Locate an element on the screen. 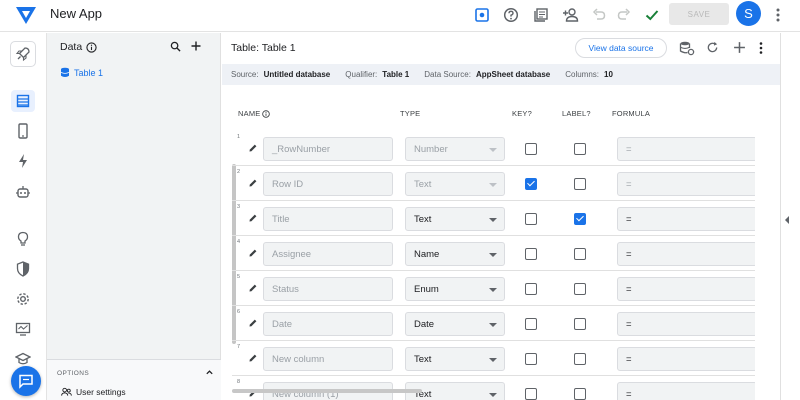 The height and width of the screenshot is (400, 800). user-settings-item: User settings is located at coordinates (93, 392).